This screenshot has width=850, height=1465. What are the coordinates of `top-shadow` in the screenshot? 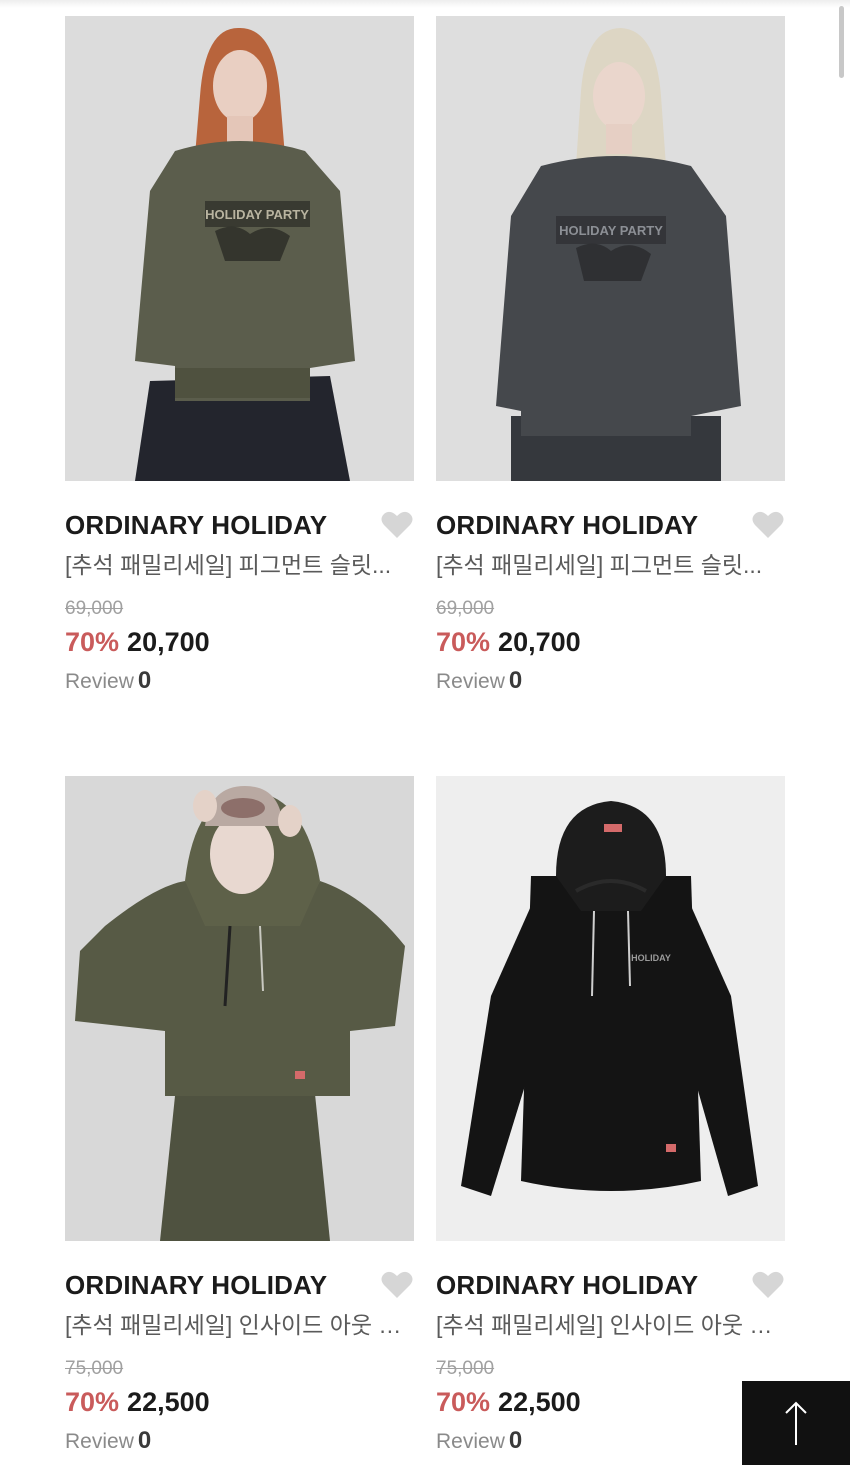 It's located at (425, 4).